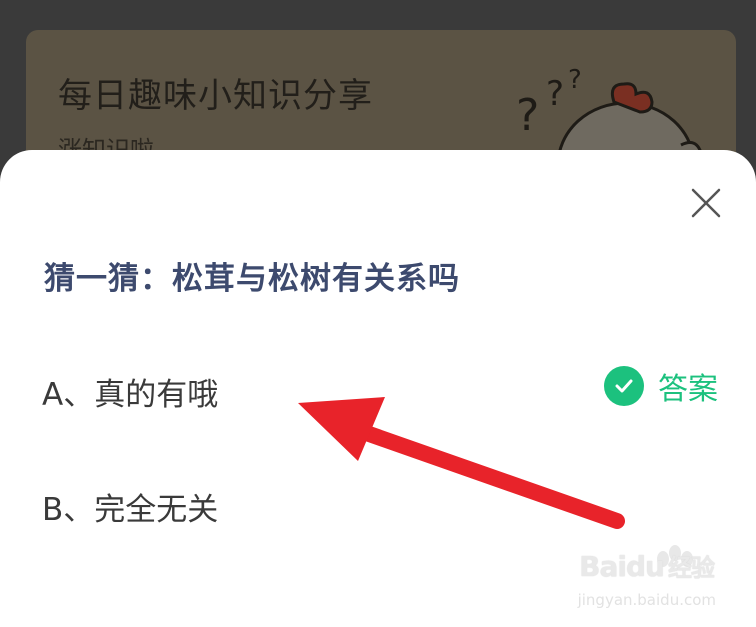  I want to click on watermark-brand-du: du, so click(645, 566).